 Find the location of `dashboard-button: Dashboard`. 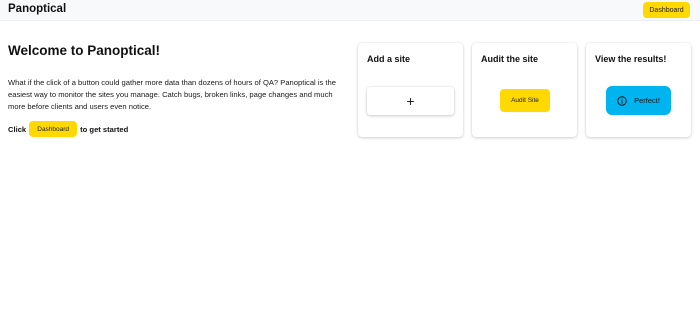

dashboard-button: Dashboard is located at coordinates (666, 10).